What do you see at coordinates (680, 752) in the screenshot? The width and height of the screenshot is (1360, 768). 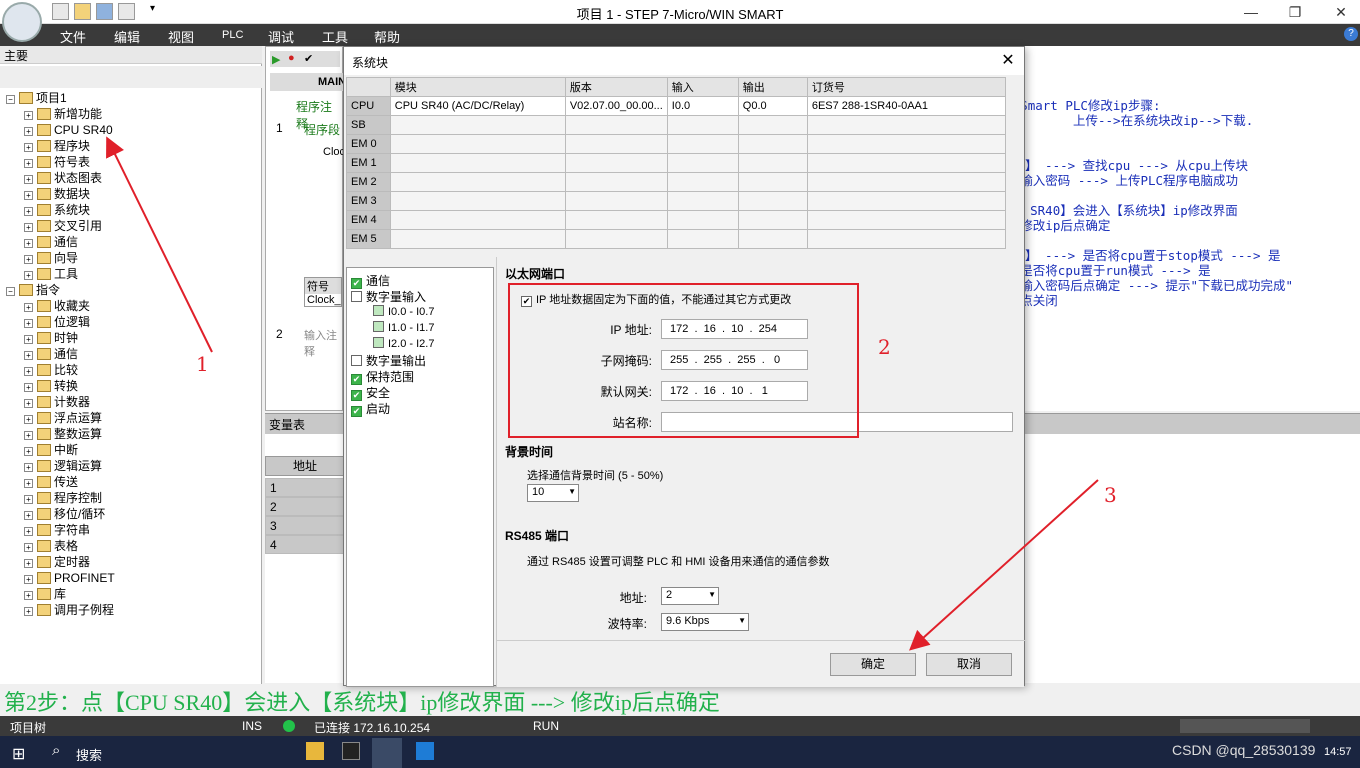 I see `taskbar: ⊞ ⌕ 搜索 CSDN @qq_28530139 14:57` at bounding box center [680, 752].